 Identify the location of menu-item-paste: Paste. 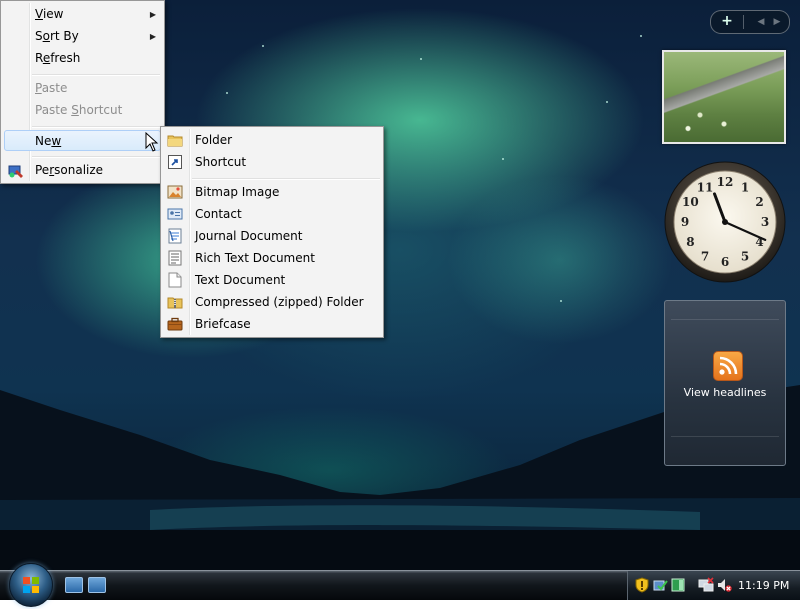
(82, 88).